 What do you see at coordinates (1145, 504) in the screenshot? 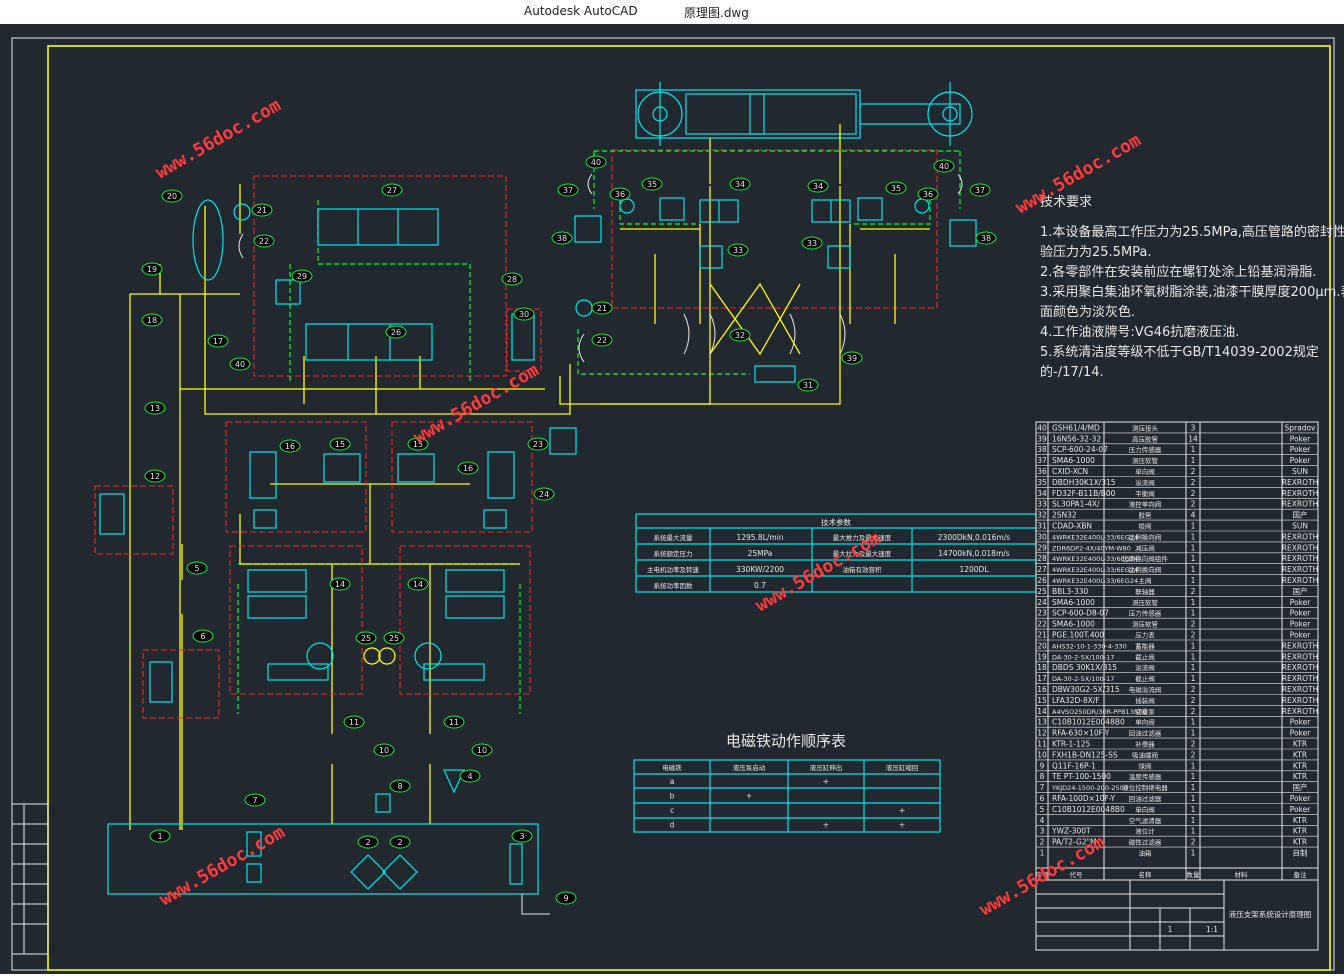
I see `bom-cell: 液控单向阀` at bounding box center [1145, 504].